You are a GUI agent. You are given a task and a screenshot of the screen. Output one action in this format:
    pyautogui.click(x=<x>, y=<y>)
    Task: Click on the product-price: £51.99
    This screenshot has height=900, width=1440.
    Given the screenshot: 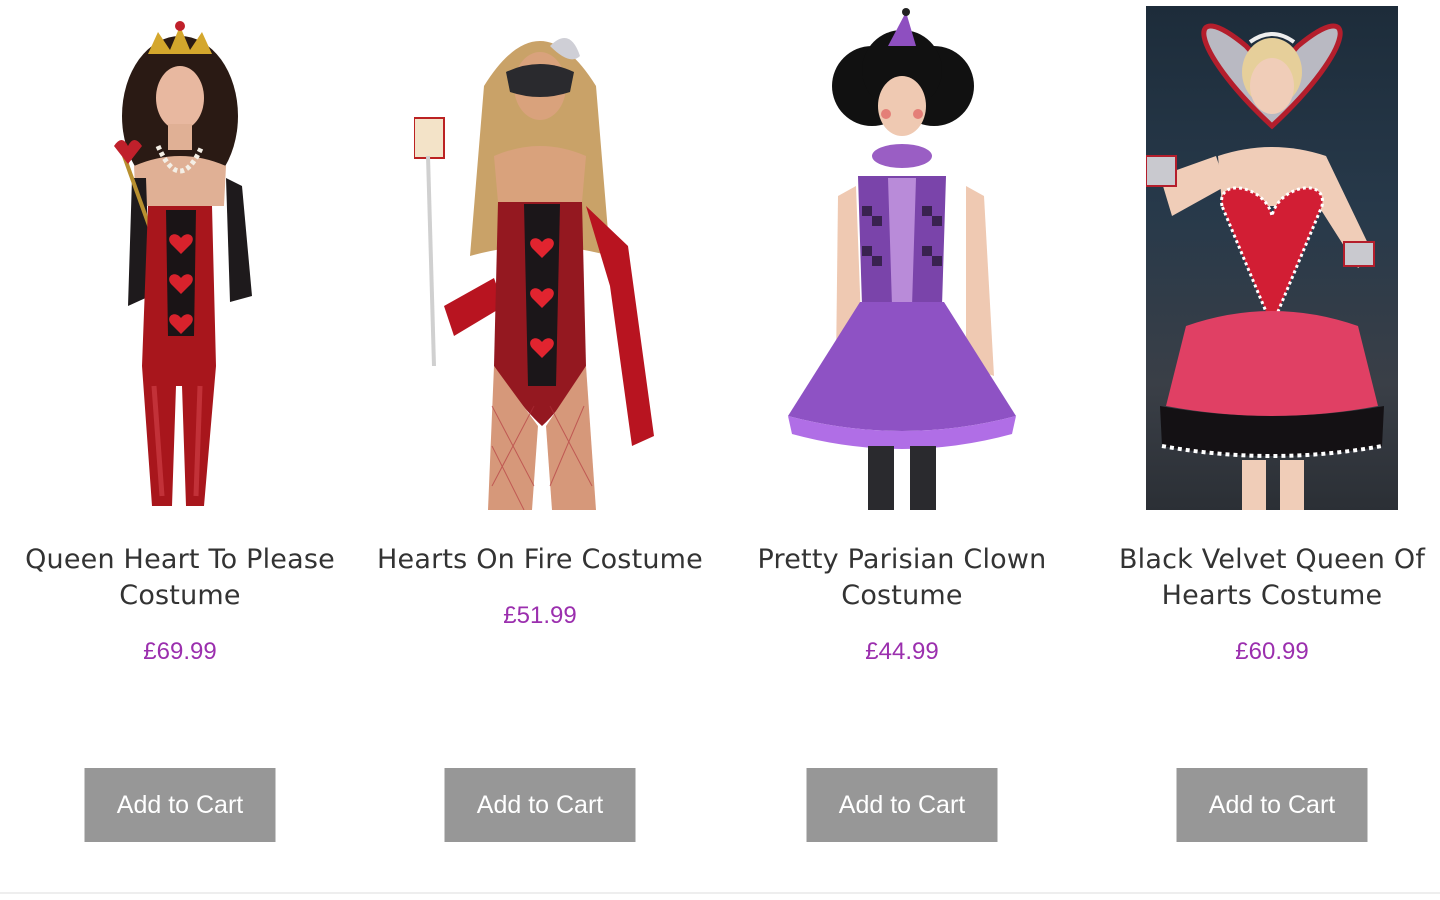 What is the action you would take?
    pyautogui.click(x=540, y=615)
    